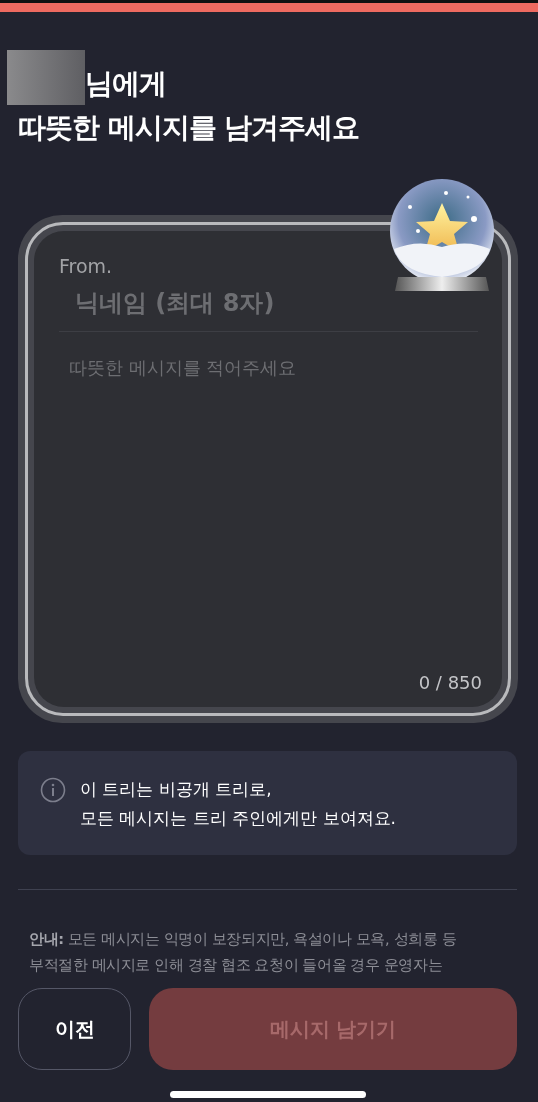 Image resolution: width=538 pixels, height=1102 pixels. I want to click on info-text: 이 트리는 비공개 트리로, 모든 메시지는 트리 주인에게만 보여져요., so click(238, 804).